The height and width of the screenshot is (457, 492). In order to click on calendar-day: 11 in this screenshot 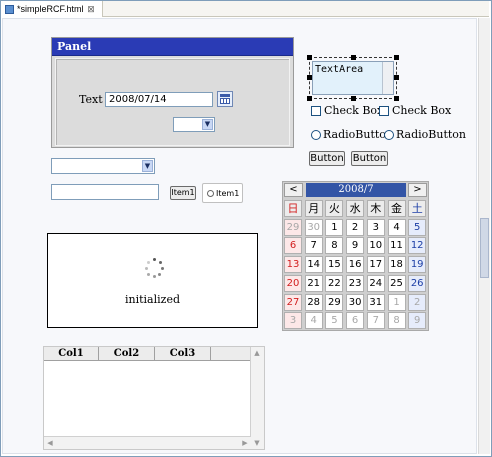, I will do `click(396, 246)`.